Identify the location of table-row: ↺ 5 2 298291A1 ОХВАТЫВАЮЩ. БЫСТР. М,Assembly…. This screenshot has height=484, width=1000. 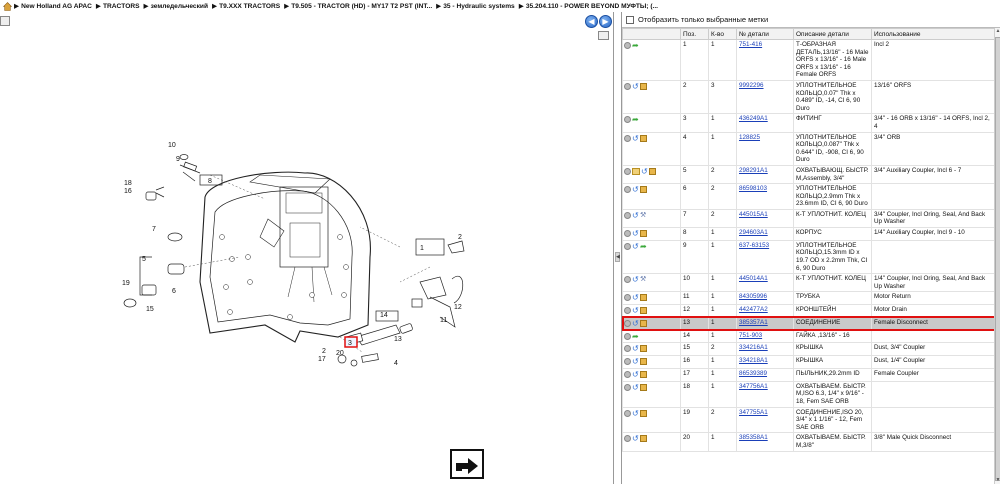
(808, 174).